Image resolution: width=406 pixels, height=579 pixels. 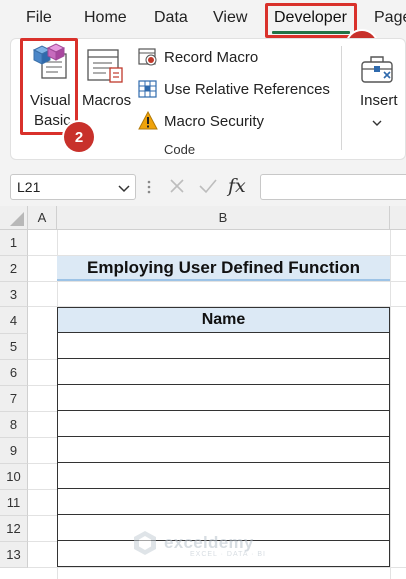 What do you see at coordinates (311, 20) in the screenshot?
I see `developer-highlight-box` at bounding box center [311, 20].